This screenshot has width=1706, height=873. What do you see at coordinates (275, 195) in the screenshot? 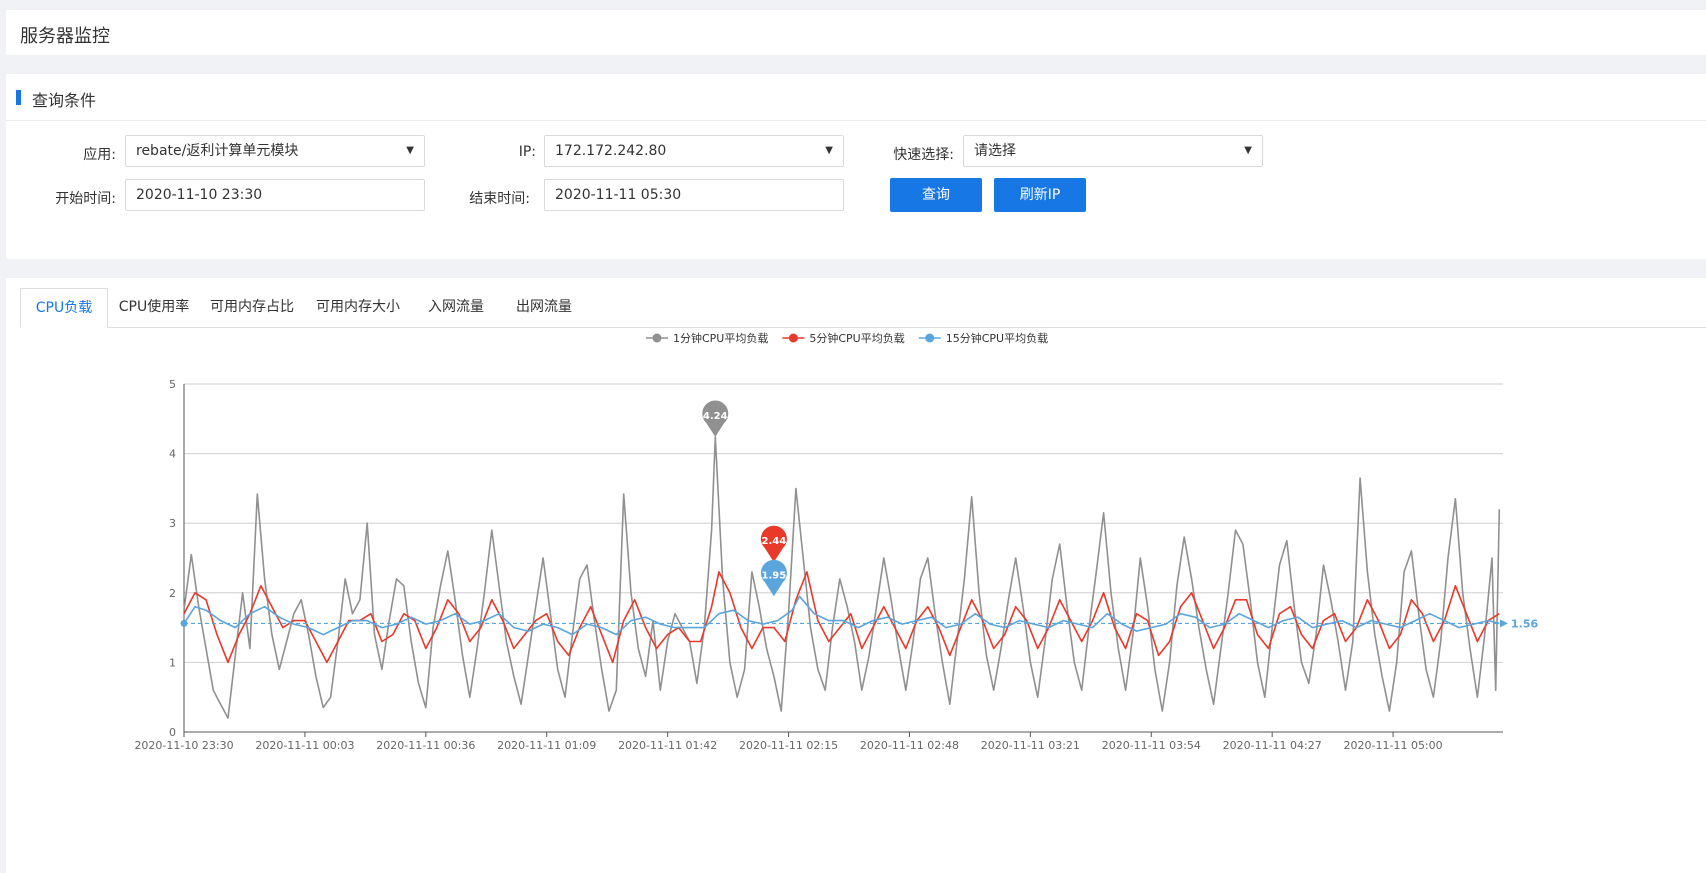
I see `start-time-input: 2020-11-10 23:30` at bounding box center [275, 195].